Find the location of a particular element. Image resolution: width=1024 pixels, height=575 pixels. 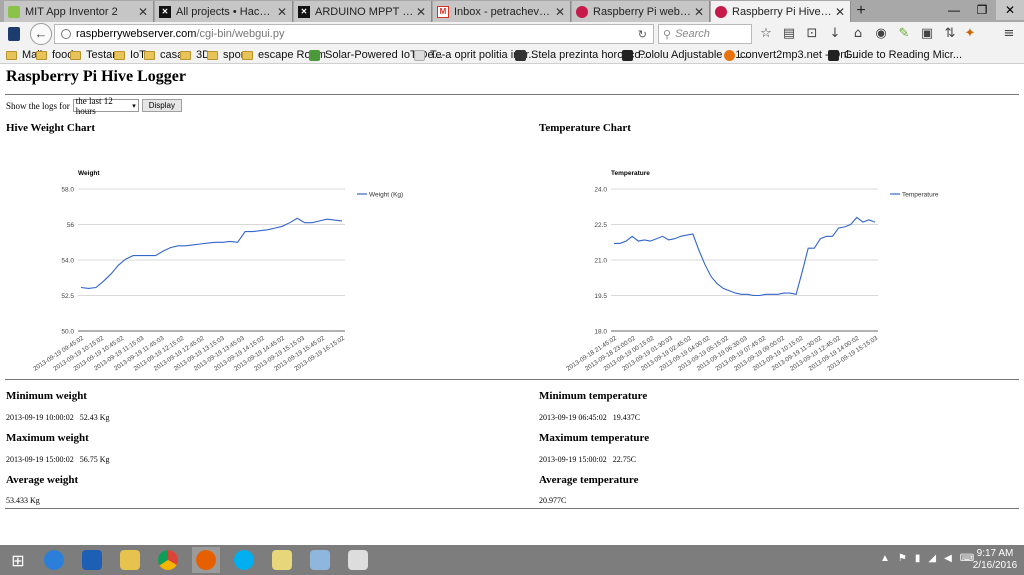

tab-gmail-inbox: M Inbox - petrachevalentin8... ✕ is located at coordinates (502, 11).